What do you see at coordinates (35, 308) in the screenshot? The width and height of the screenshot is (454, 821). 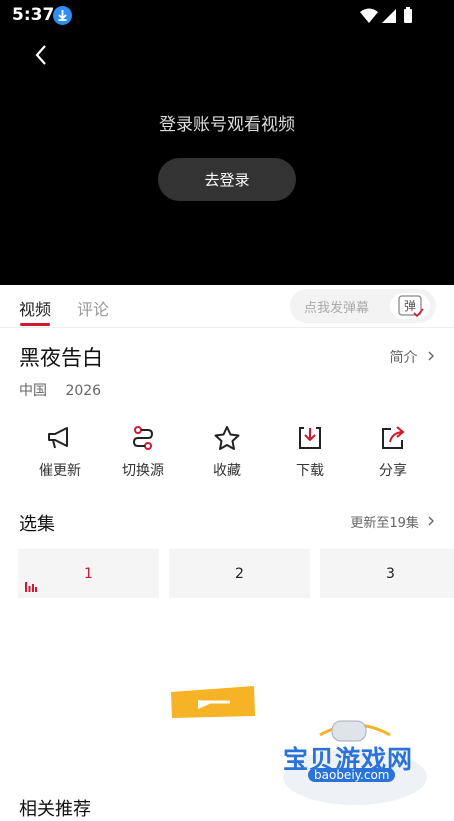 I see `tab-video: 视频` at bounding box center [35, 308].